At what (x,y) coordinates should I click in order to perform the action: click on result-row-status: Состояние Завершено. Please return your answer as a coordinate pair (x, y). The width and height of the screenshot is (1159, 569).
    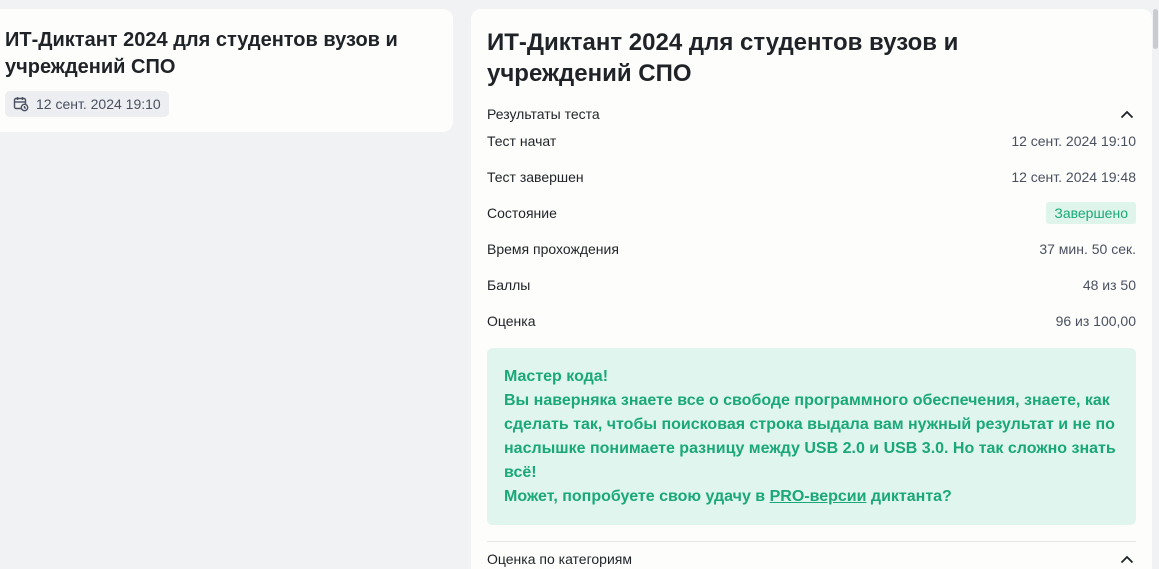
    Looking at the image, I should click on (811, 213).